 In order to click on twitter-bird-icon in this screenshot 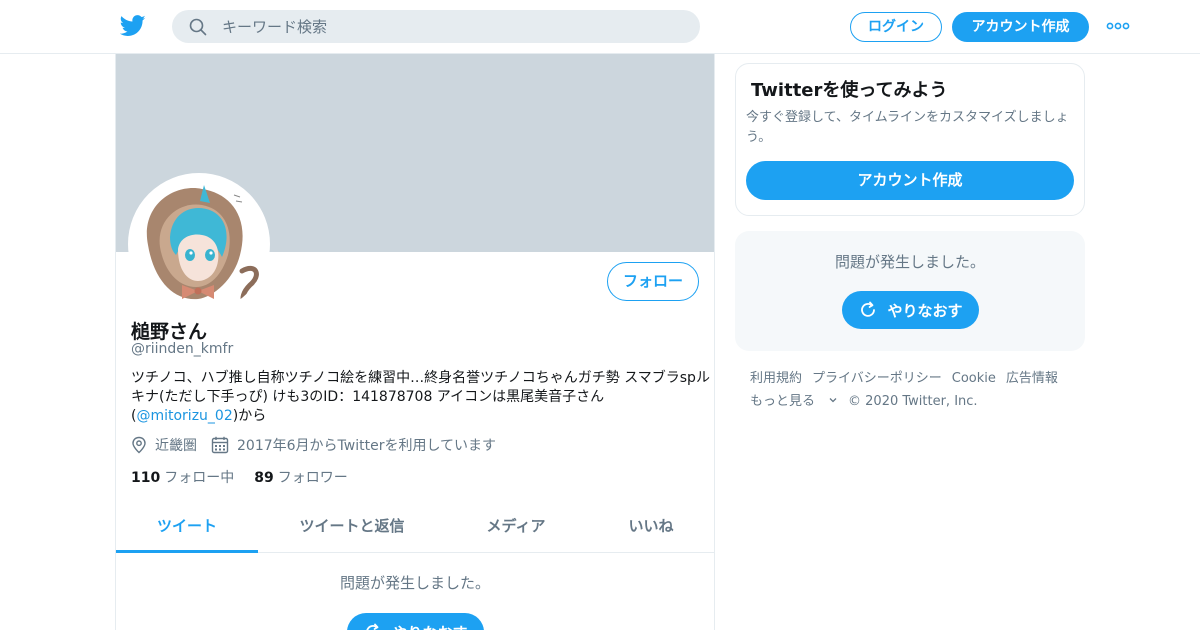, I will do `click(133, 26)`.